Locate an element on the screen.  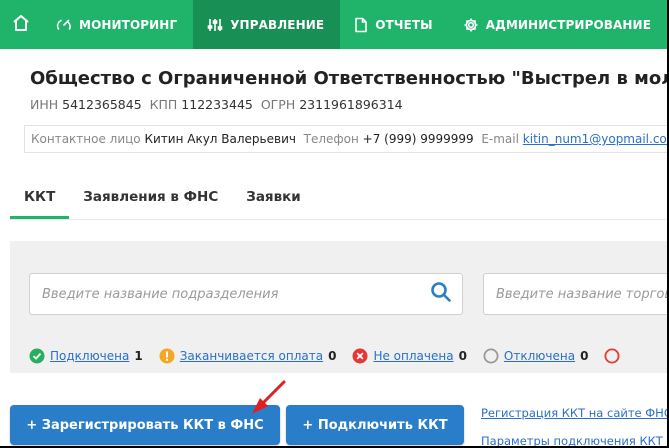
contact-label: Контактное лицо is located at coordinates (86, 139).